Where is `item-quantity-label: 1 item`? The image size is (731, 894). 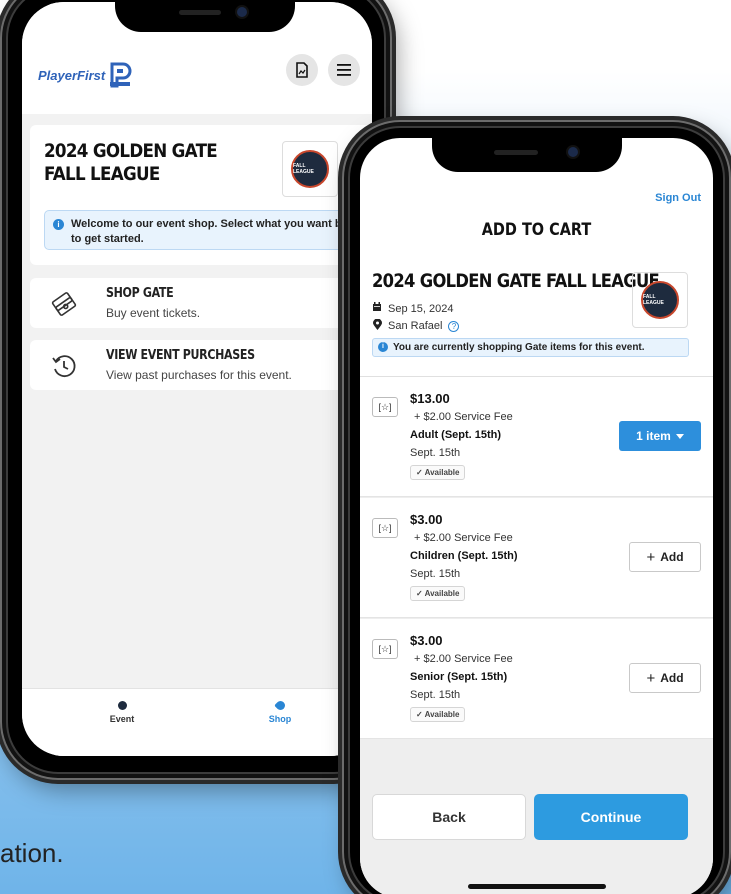 item-quantity-label: 1 item is located at coordinates (653, 436).